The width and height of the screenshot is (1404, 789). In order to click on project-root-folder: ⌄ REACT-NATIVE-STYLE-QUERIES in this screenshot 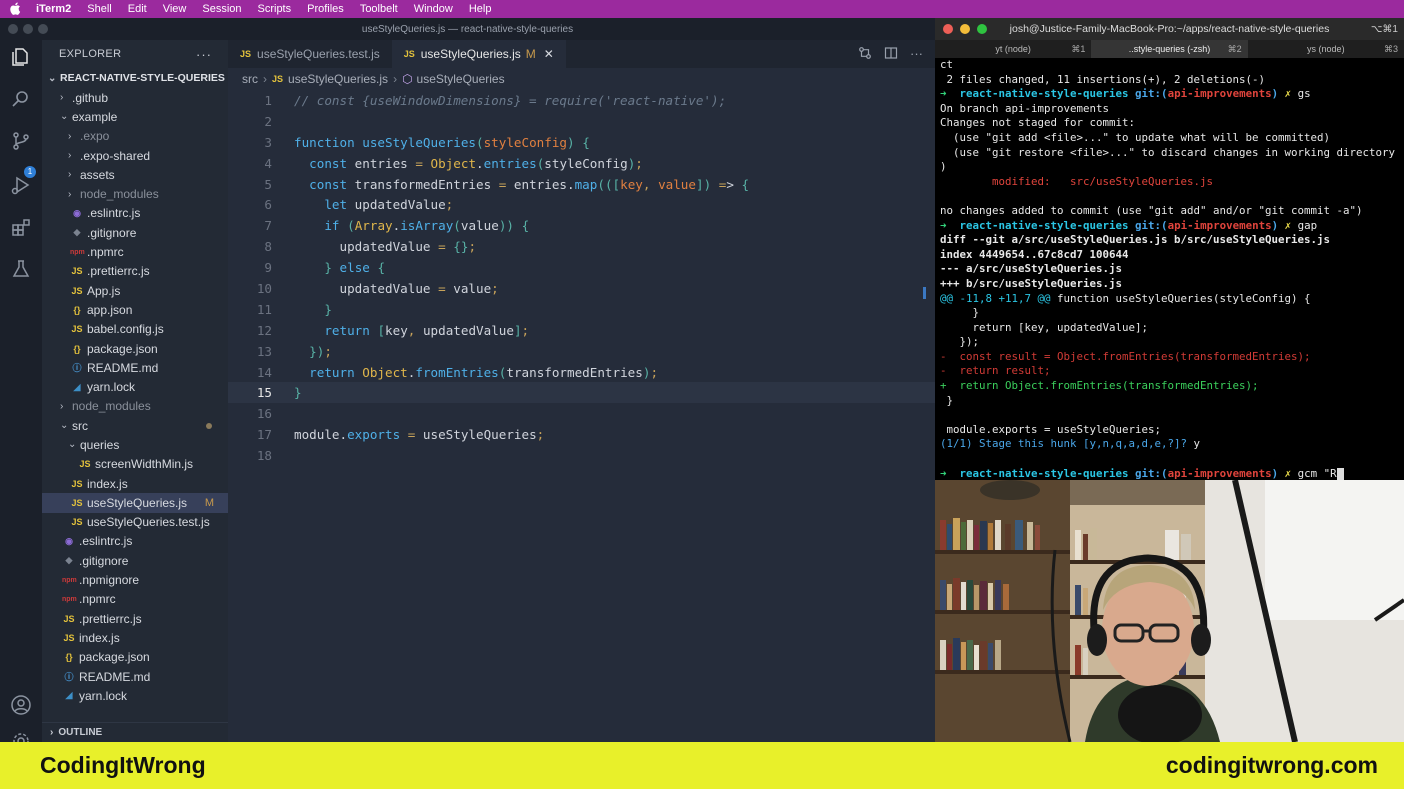, I will do `click(135, 78)`.